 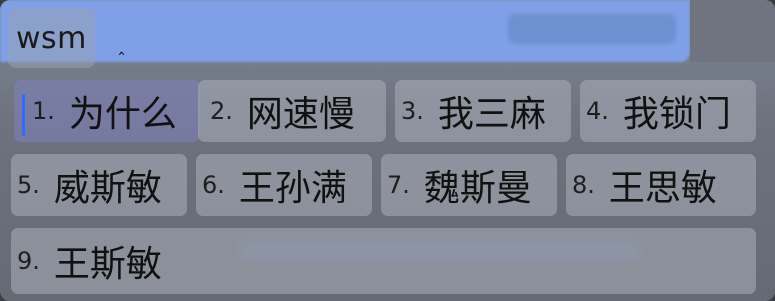 What do you see at coordinates (583, 185) in the screenshot?
I see `candidate-index: 8.` at bounding box center [583, 185].